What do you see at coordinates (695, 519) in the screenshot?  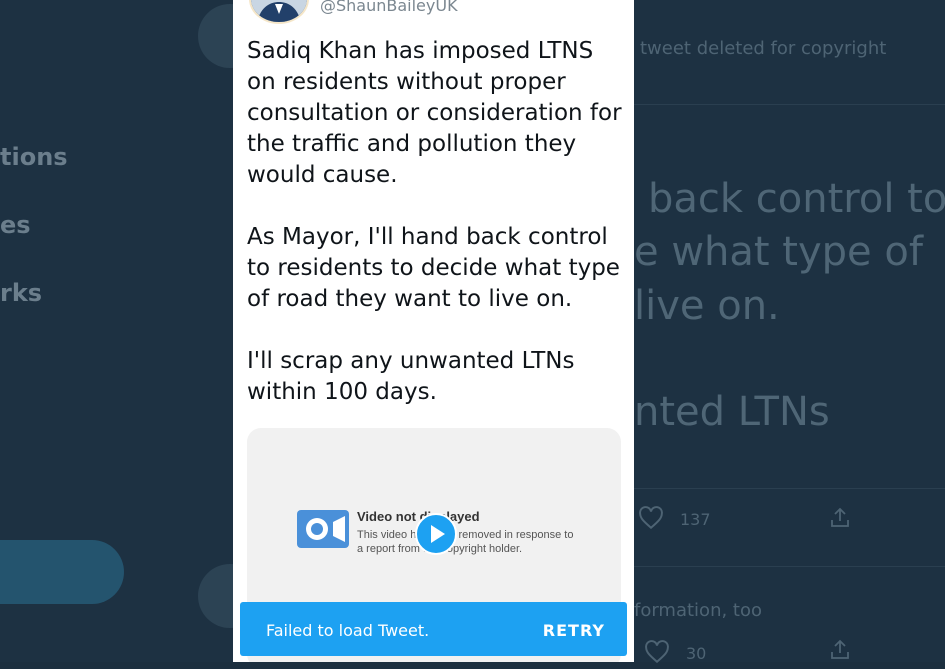 I see `like-count: 137` at bounding box center [695, 519].